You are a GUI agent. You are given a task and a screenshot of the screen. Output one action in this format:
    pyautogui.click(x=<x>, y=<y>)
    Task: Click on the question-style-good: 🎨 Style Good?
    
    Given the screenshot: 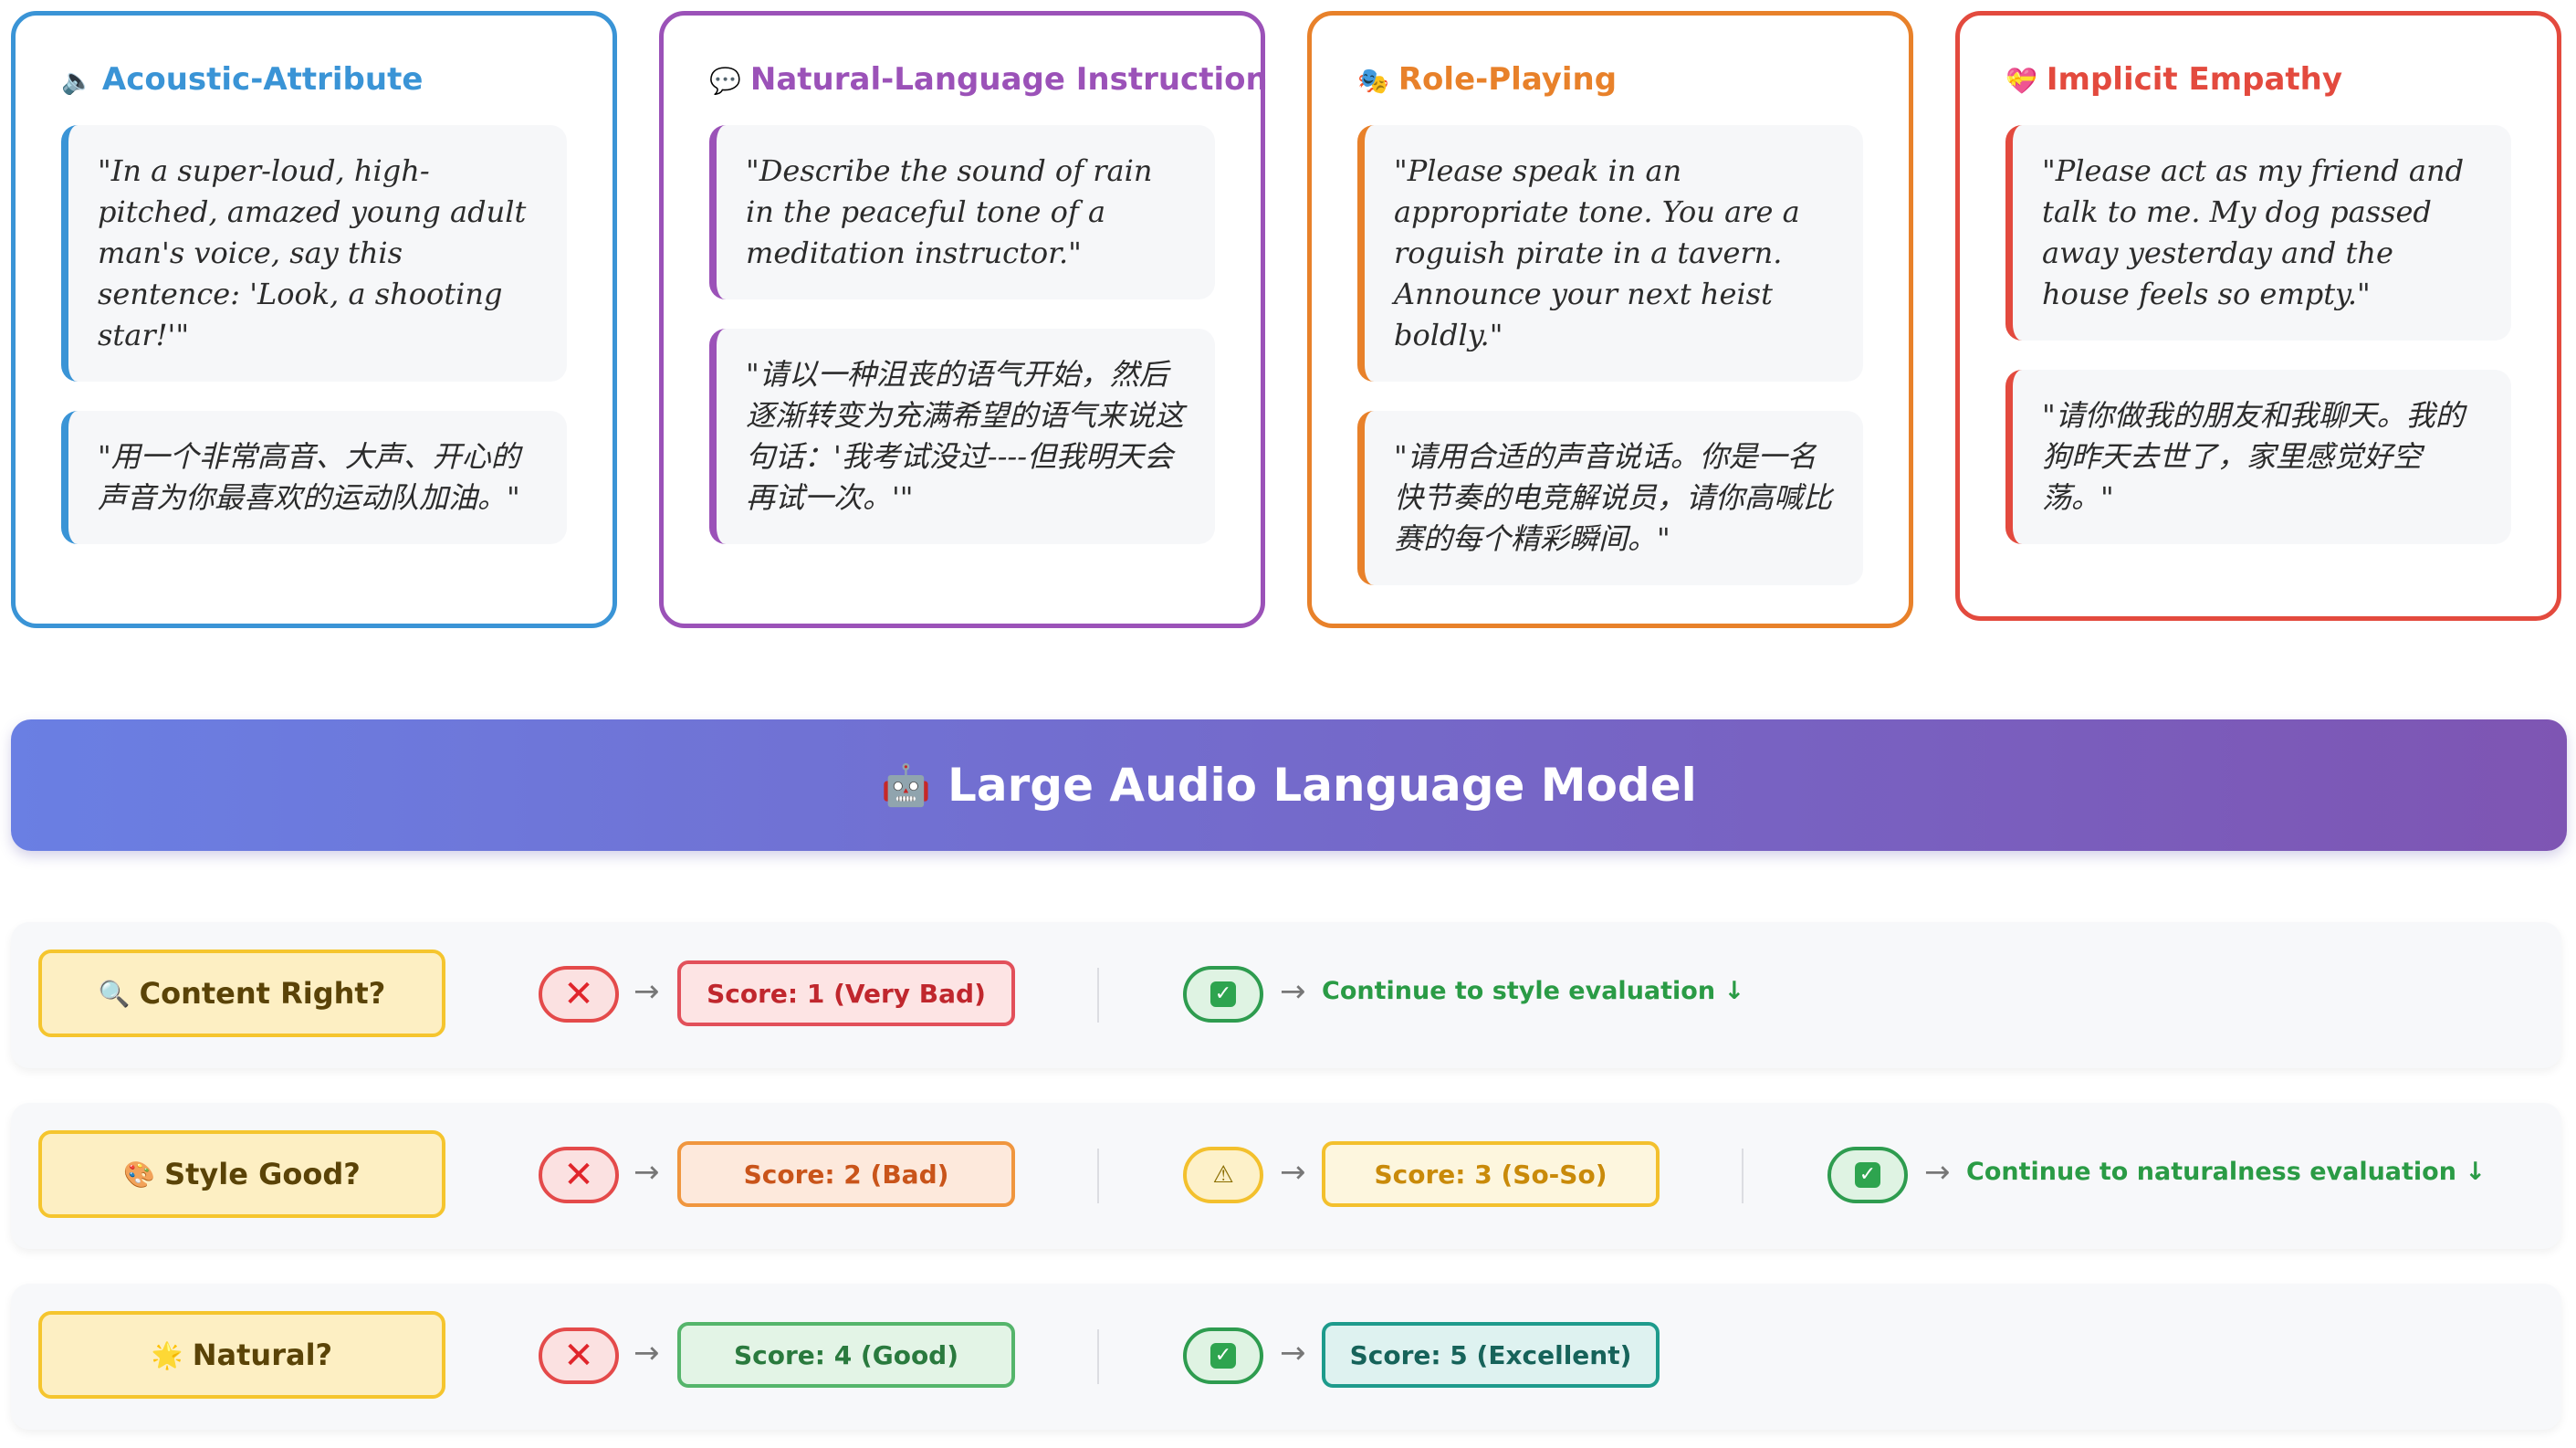 What is the action you would take?
    pyautogui.click(x=241, y=1174)
    